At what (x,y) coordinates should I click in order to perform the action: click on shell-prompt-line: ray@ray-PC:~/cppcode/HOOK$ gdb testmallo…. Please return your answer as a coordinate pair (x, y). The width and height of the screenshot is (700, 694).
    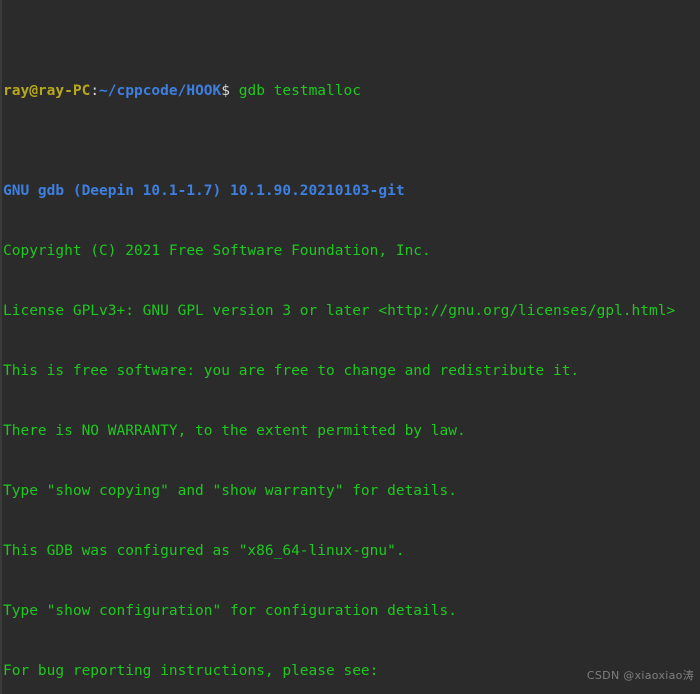
    Looking at the image, I should click on (350, 91).